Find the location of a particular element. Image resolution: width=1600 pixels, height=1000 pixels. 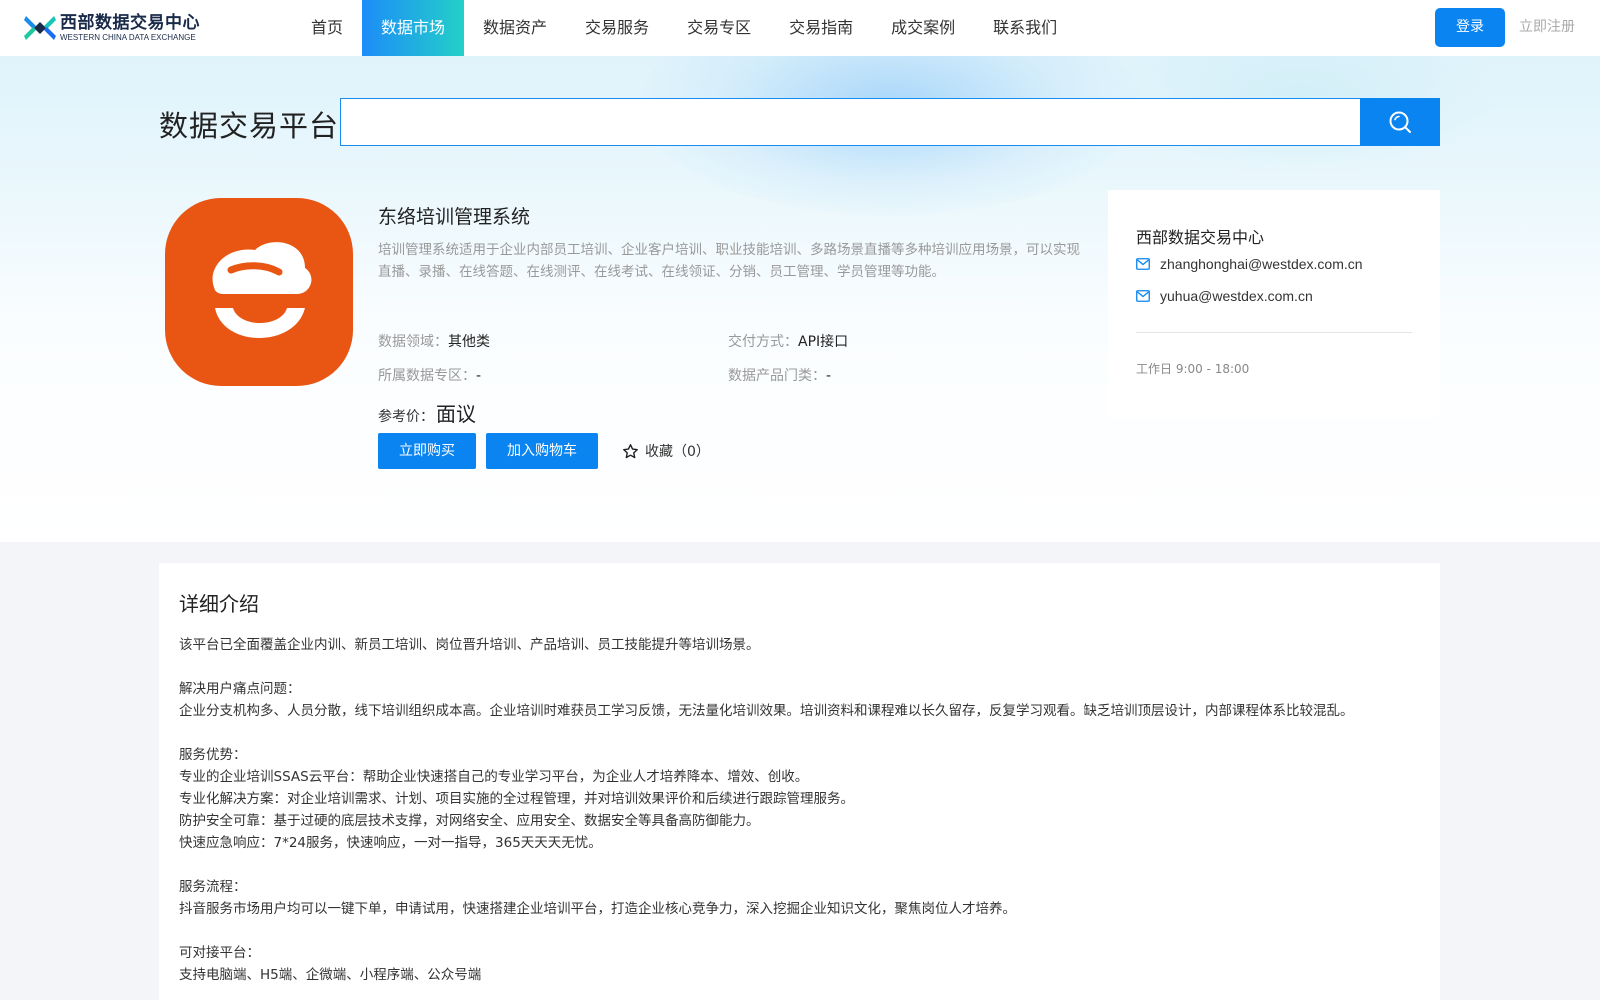

main-nav: 首页 数据市场 数据资产 交易服务 交易专区 交易指南 成交案例 联系我们 is located at coordinates (684, 28).